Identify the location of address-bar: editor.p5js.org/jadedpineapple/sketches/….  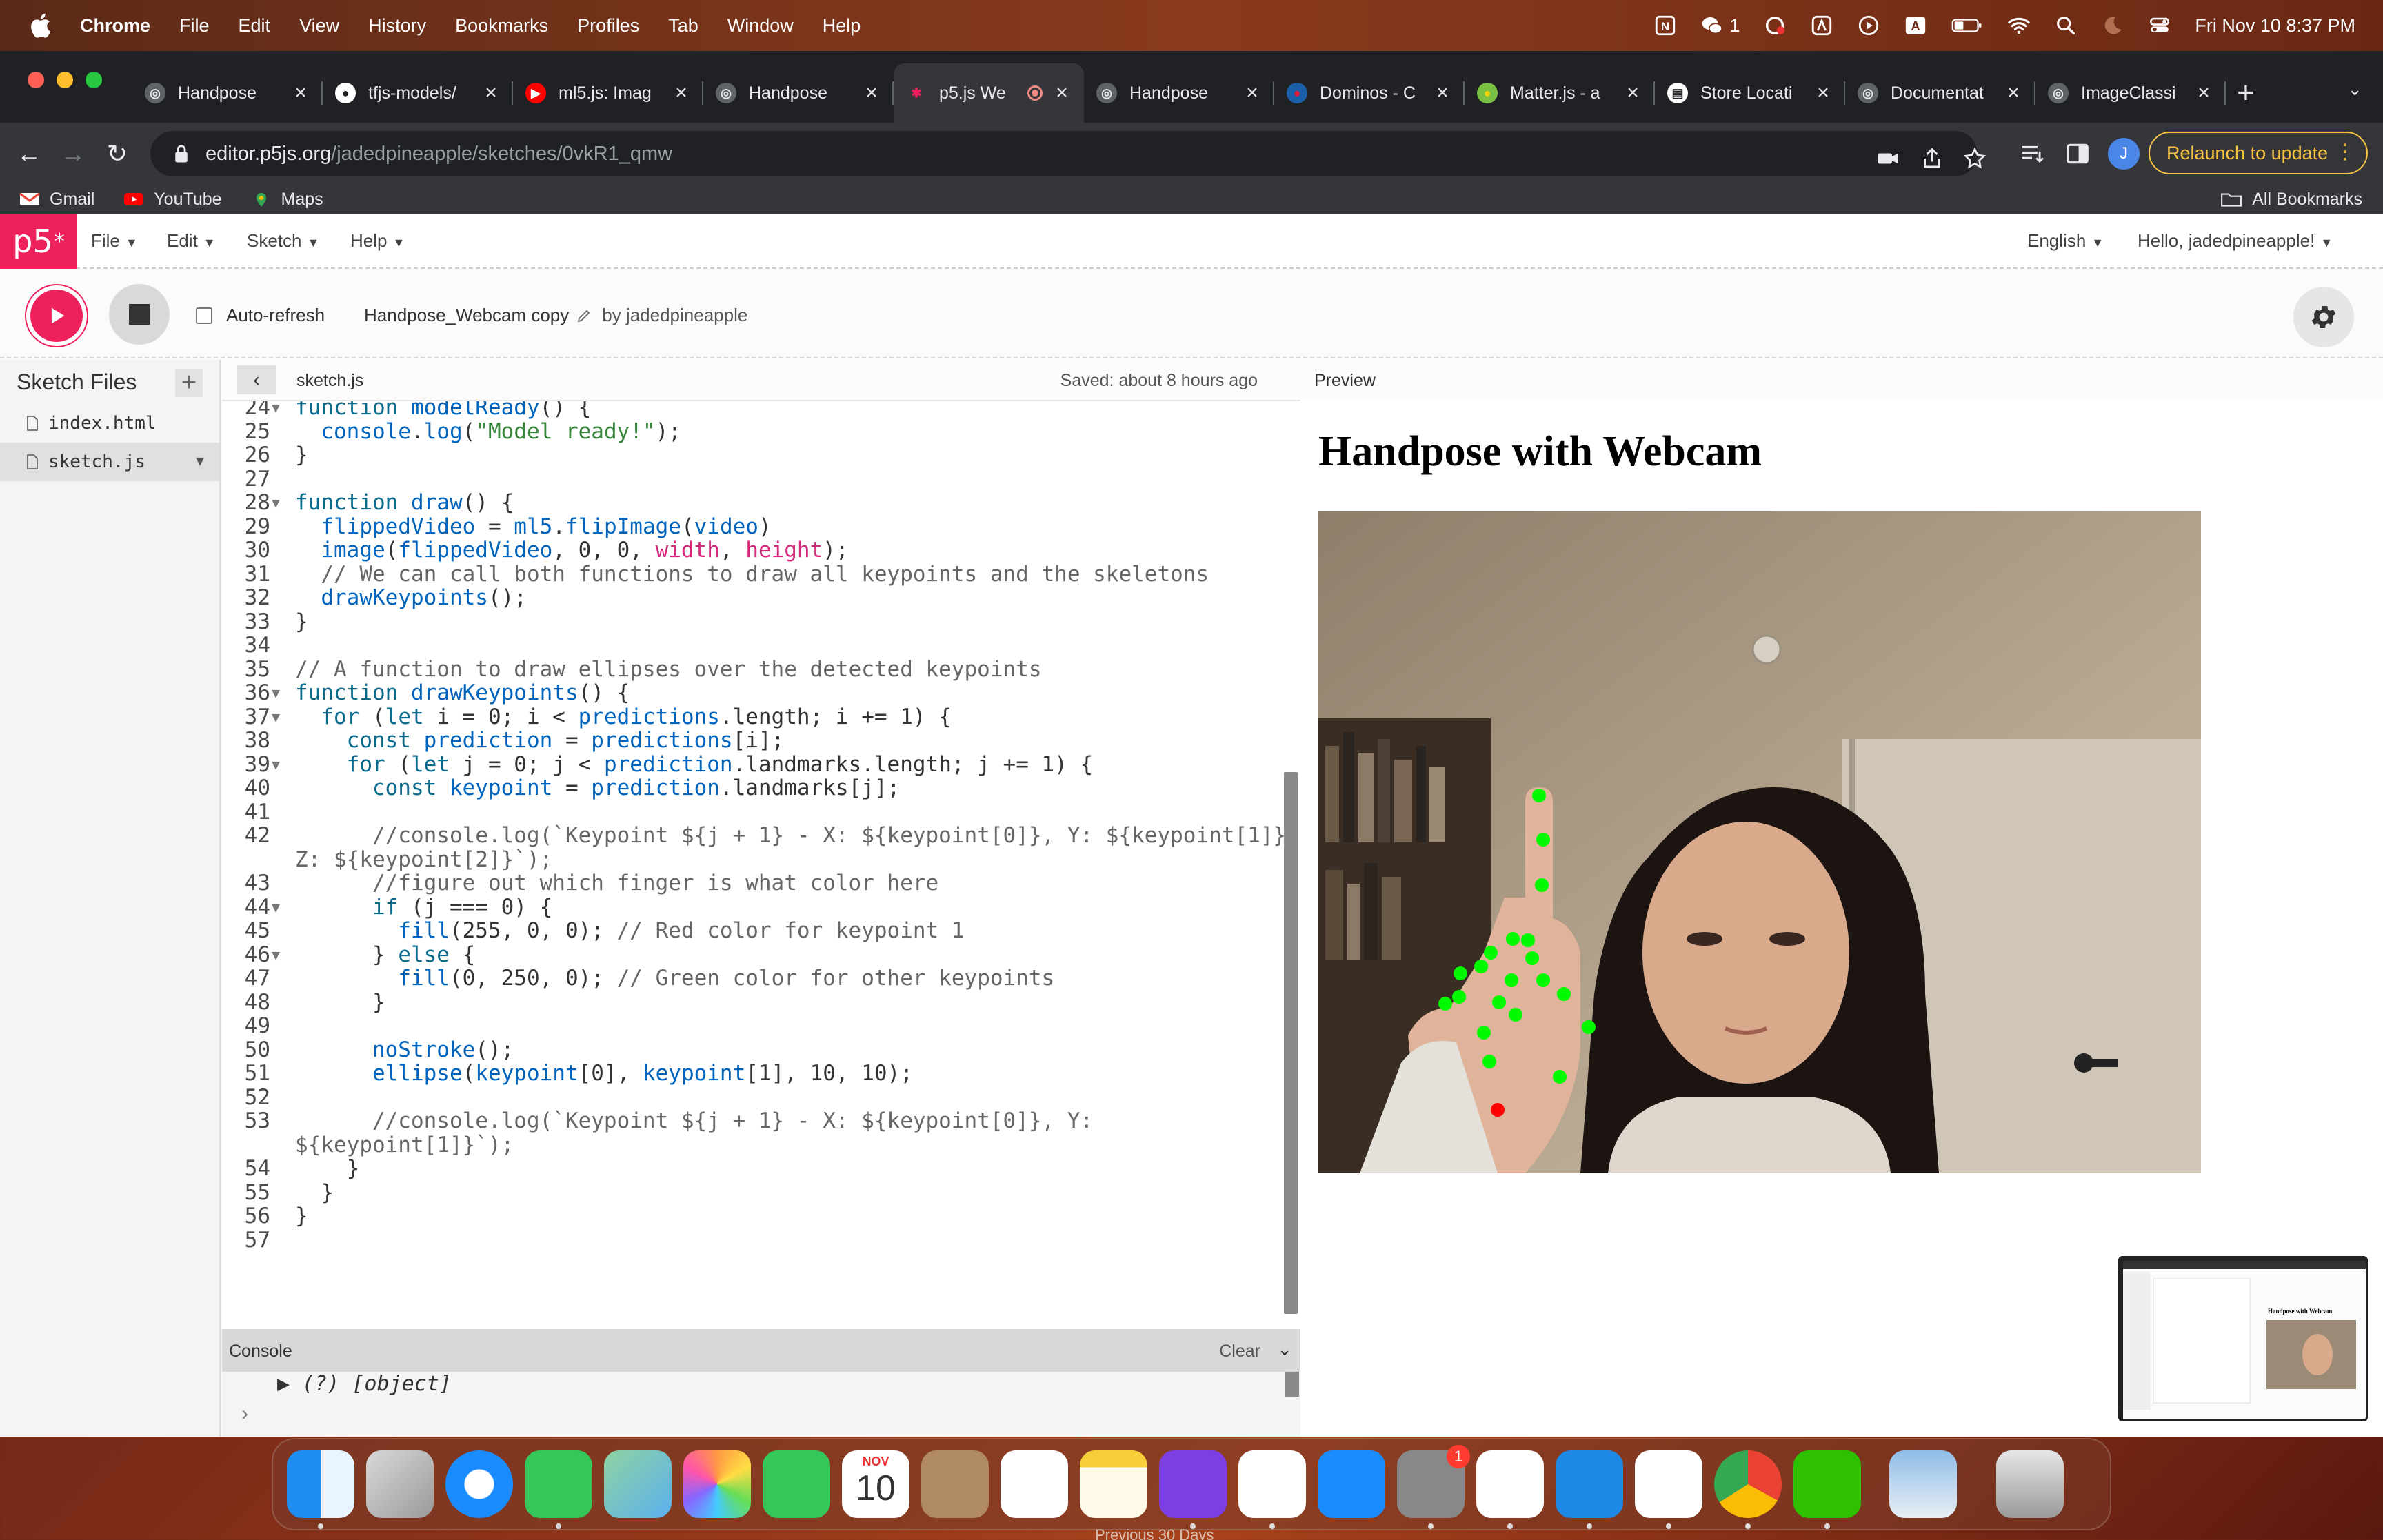
(1068, 154).